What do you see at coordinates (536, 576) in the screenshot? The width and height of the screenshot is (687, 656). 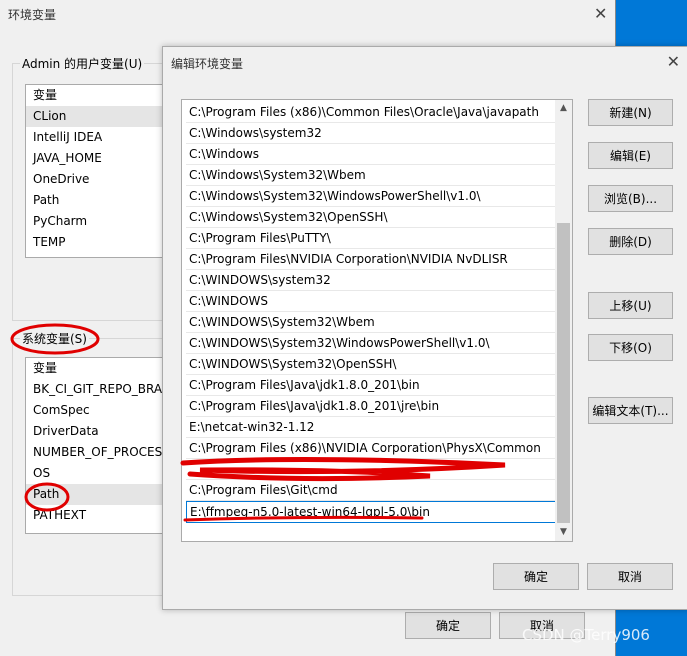 I see `dialog-ok-button: 确定` at bounding box center [536, 576].